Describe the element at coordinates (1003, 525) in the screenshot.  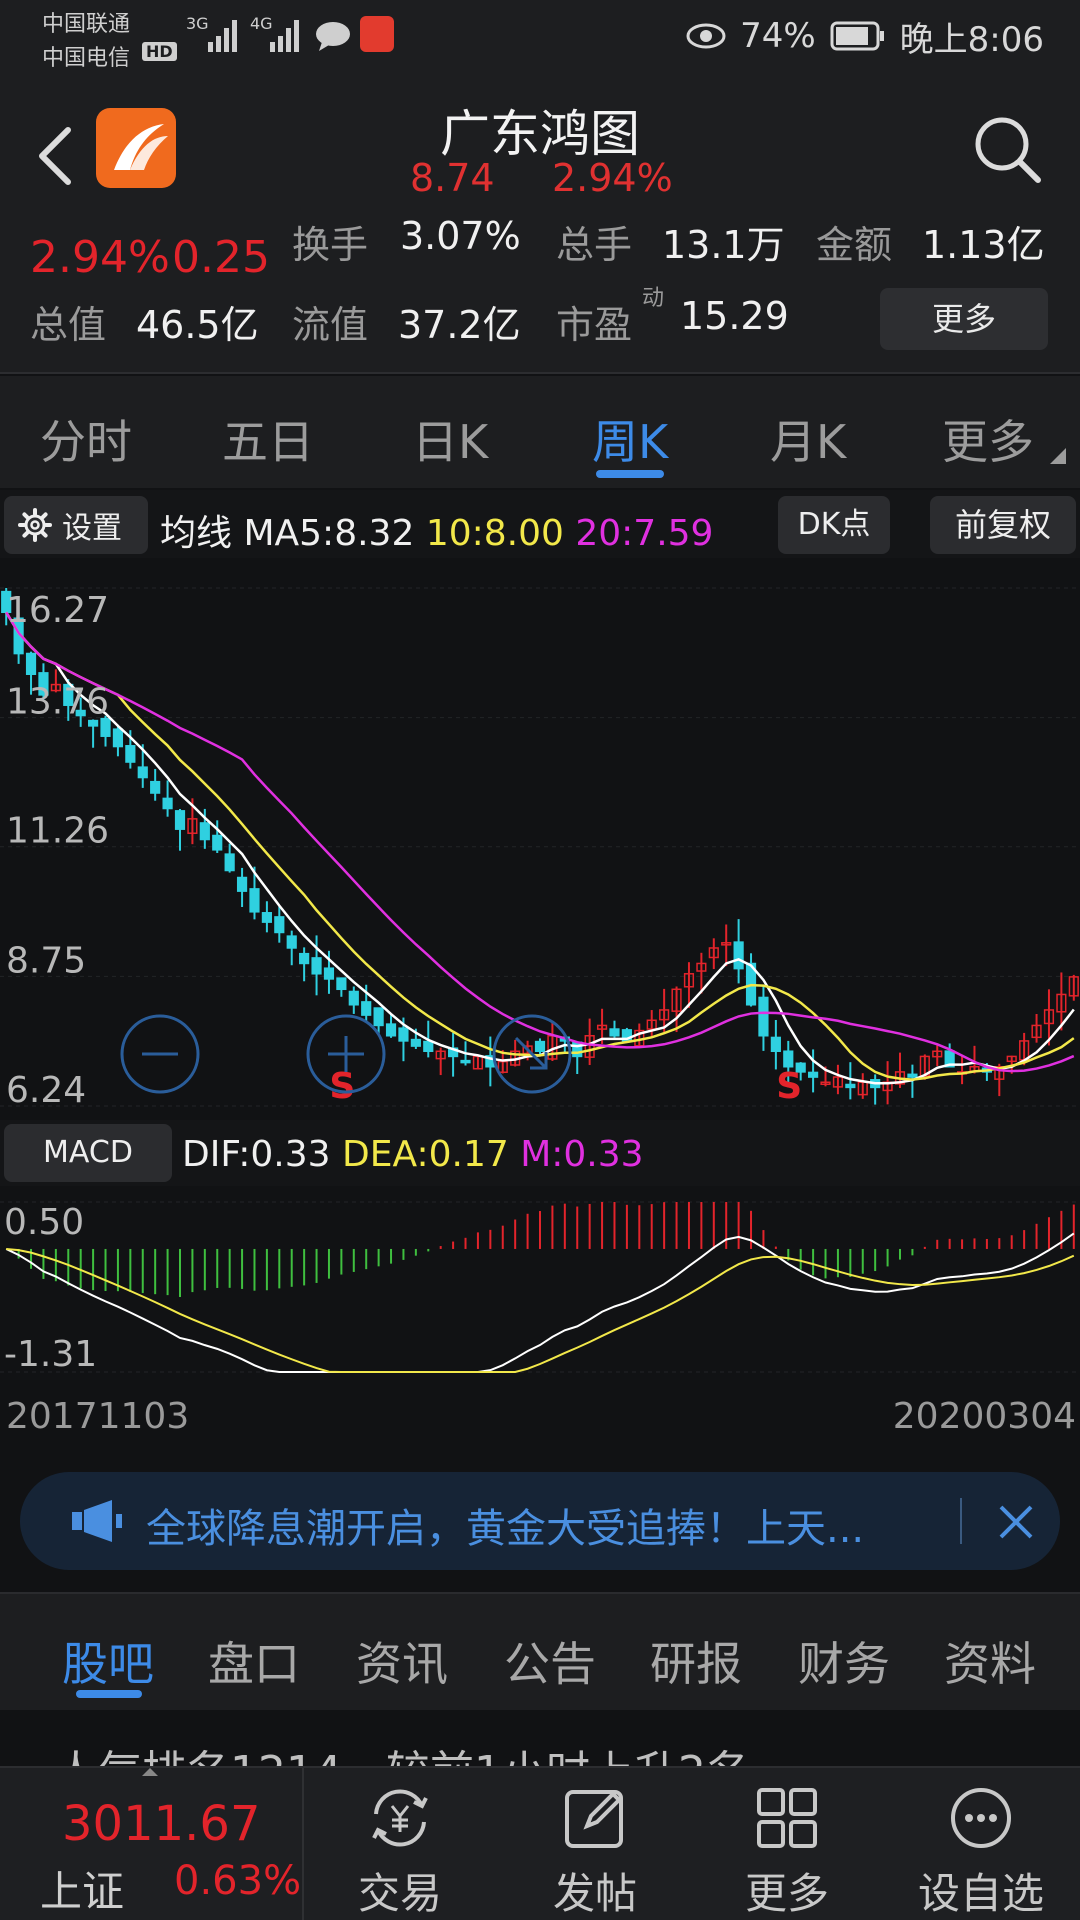
I see `forward-adjust-button: 前复权` at that location.